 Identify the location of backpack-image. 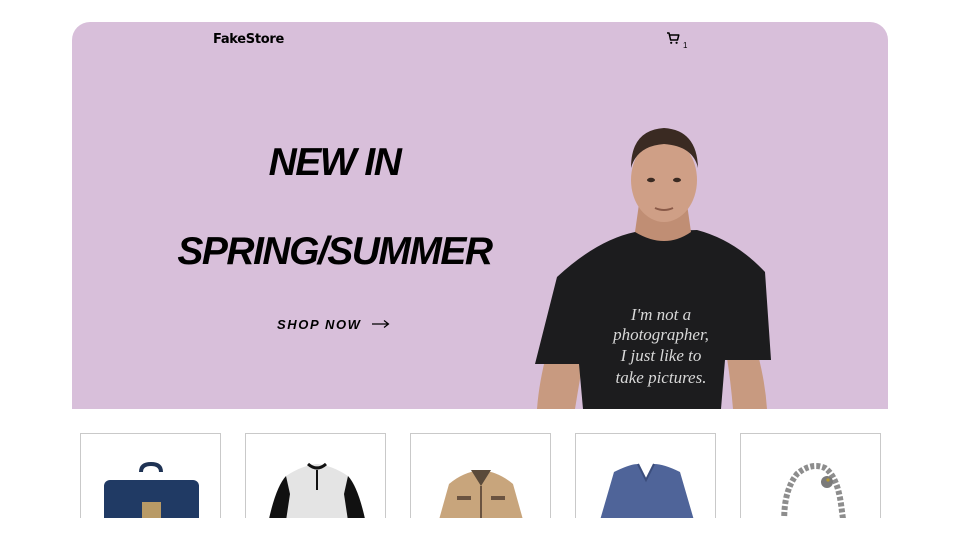
(151, 489).